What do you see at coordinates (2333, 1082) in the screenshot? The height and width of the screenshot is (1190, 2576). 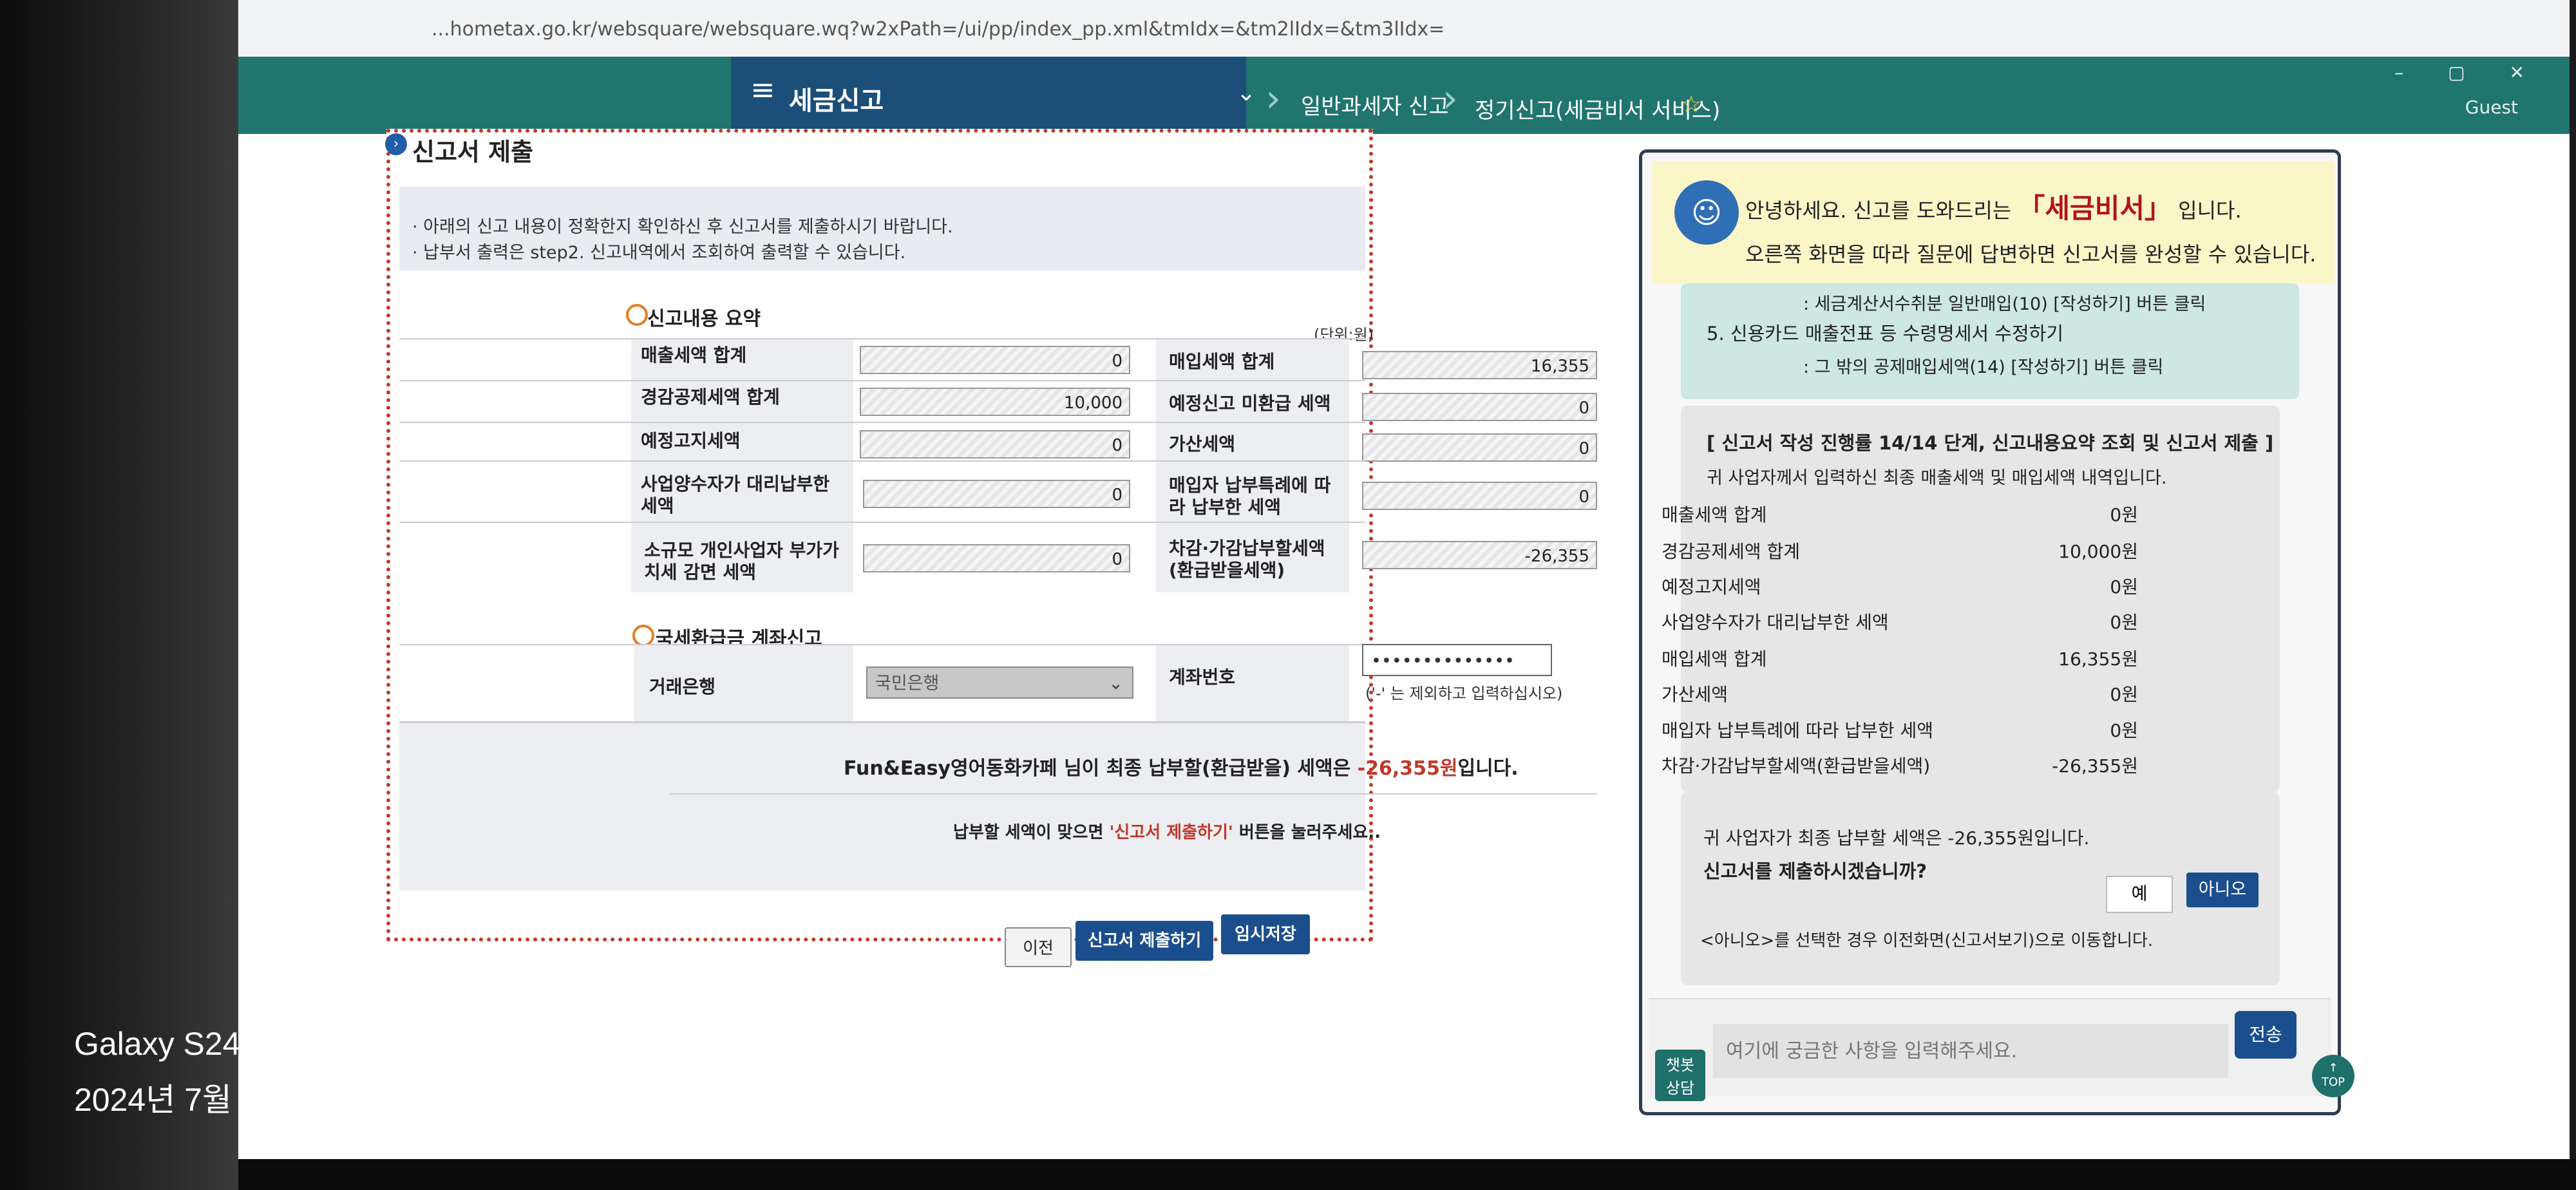 I see `scroll-top-label: TOP` at bounding box center [2333, 1082].